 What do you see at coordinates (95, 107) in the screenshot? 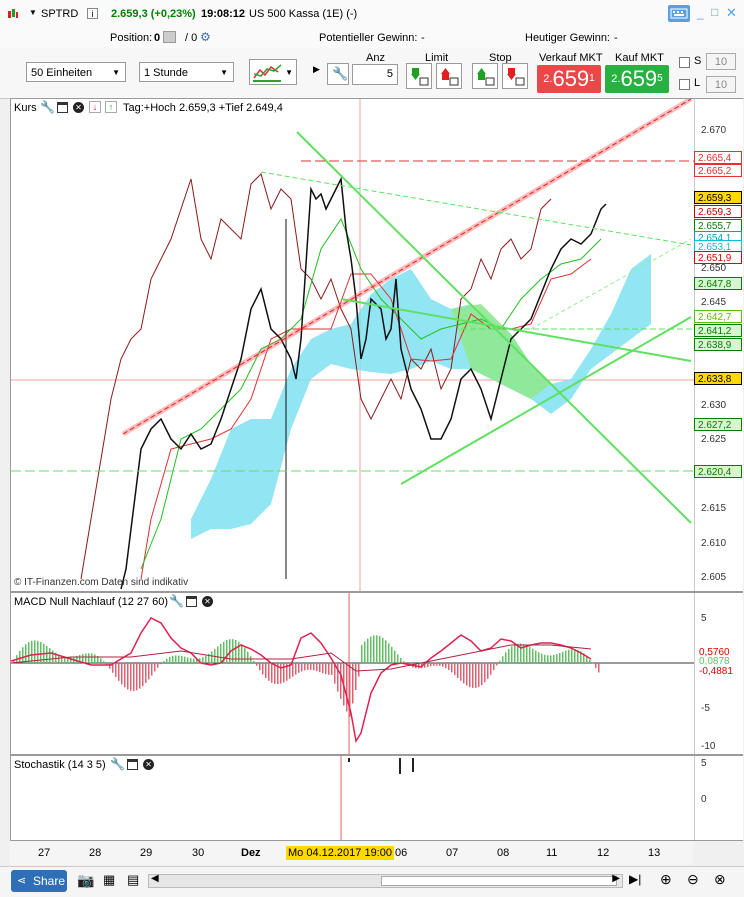
I see `move-down-icon: ↓` at bounding box center [95, 107].